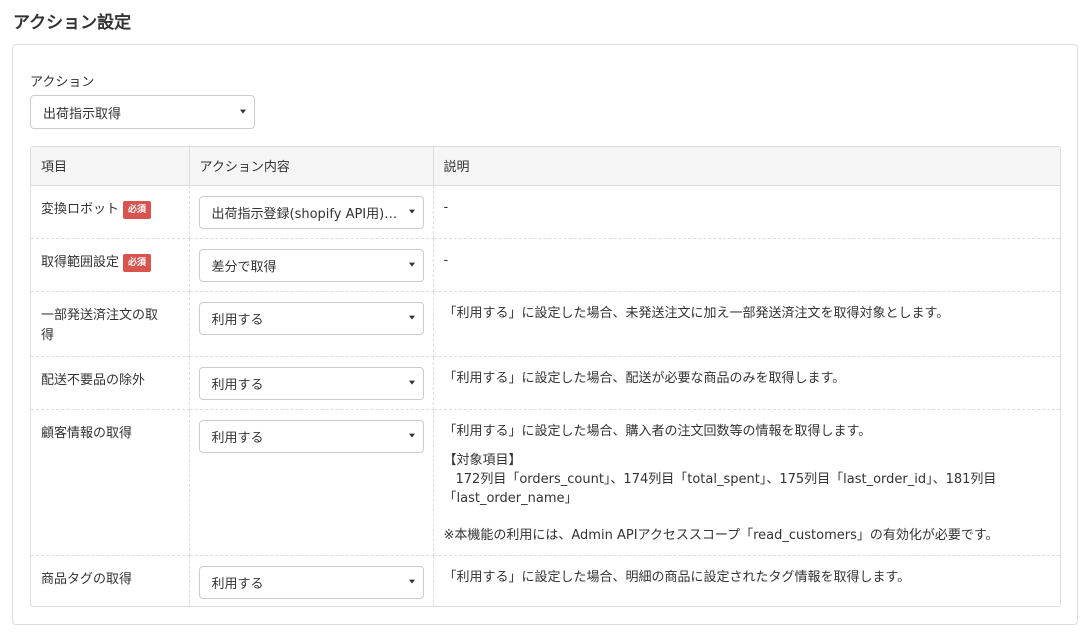  What do you see at coordinates (510, 498) in the screenshot?
I see `detail-line: 「last_order_name」` at bounding box center [510, 498].